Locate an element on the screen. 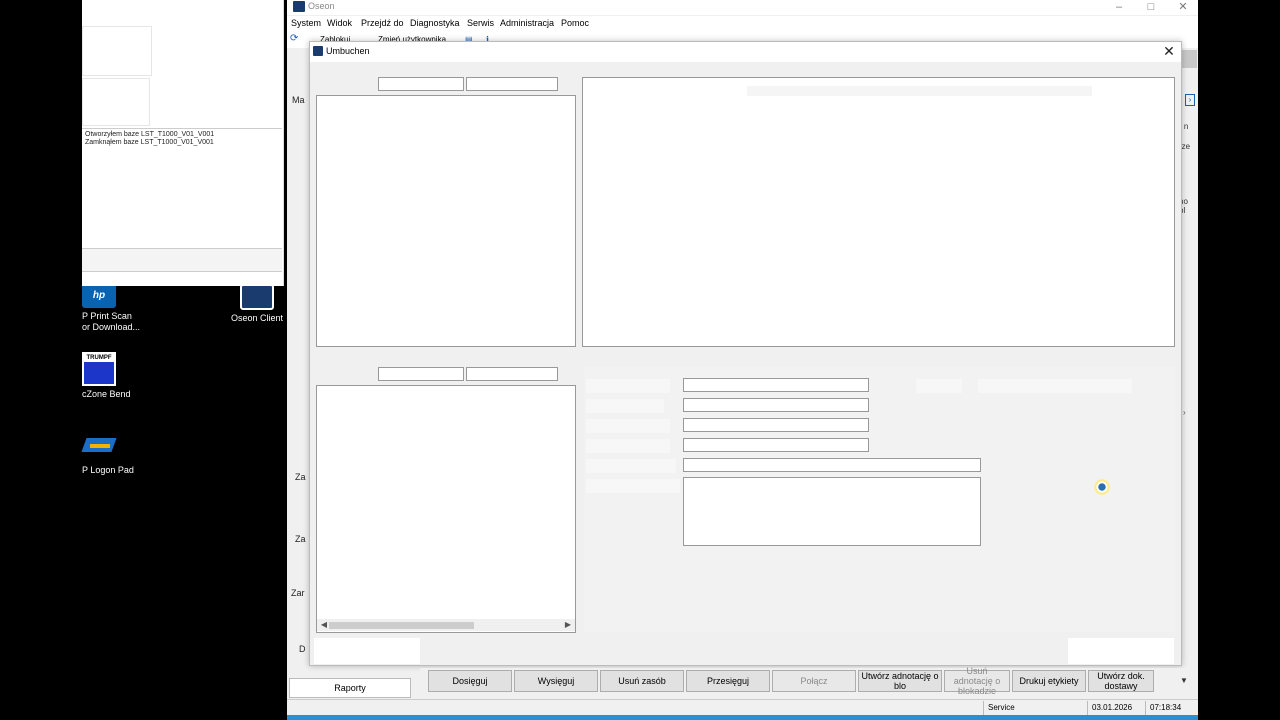 This screenshot has height=720, width=1280. panel-header-strip is located at coordinates (919, 91).